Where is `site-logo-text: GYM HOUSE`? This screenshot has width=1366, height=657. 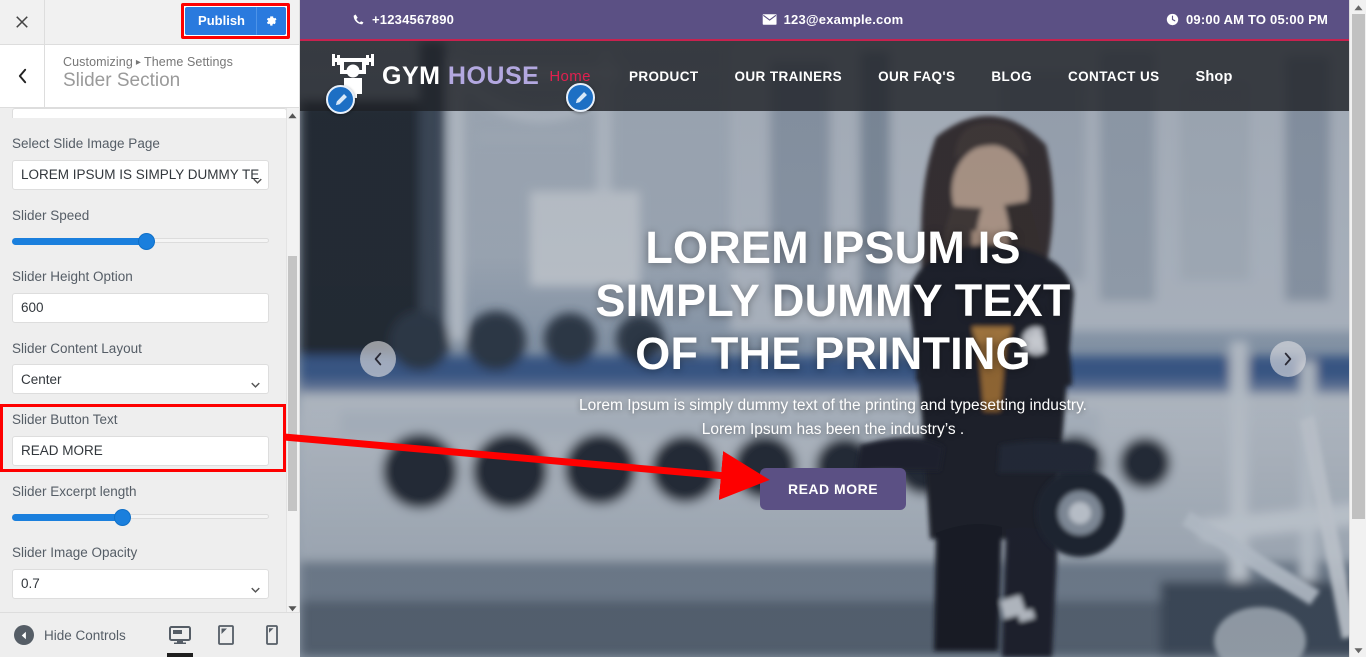 site-logo-text: GYM HOUSE is located at coordinates (460, 76).